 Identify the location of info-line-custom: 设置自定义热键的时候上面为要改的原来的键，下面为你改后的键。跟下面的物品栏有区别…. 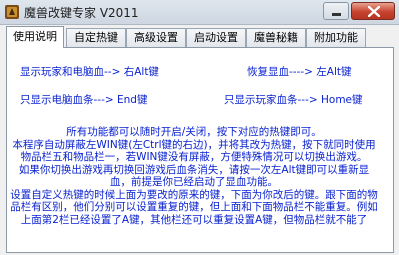
(194, 207).